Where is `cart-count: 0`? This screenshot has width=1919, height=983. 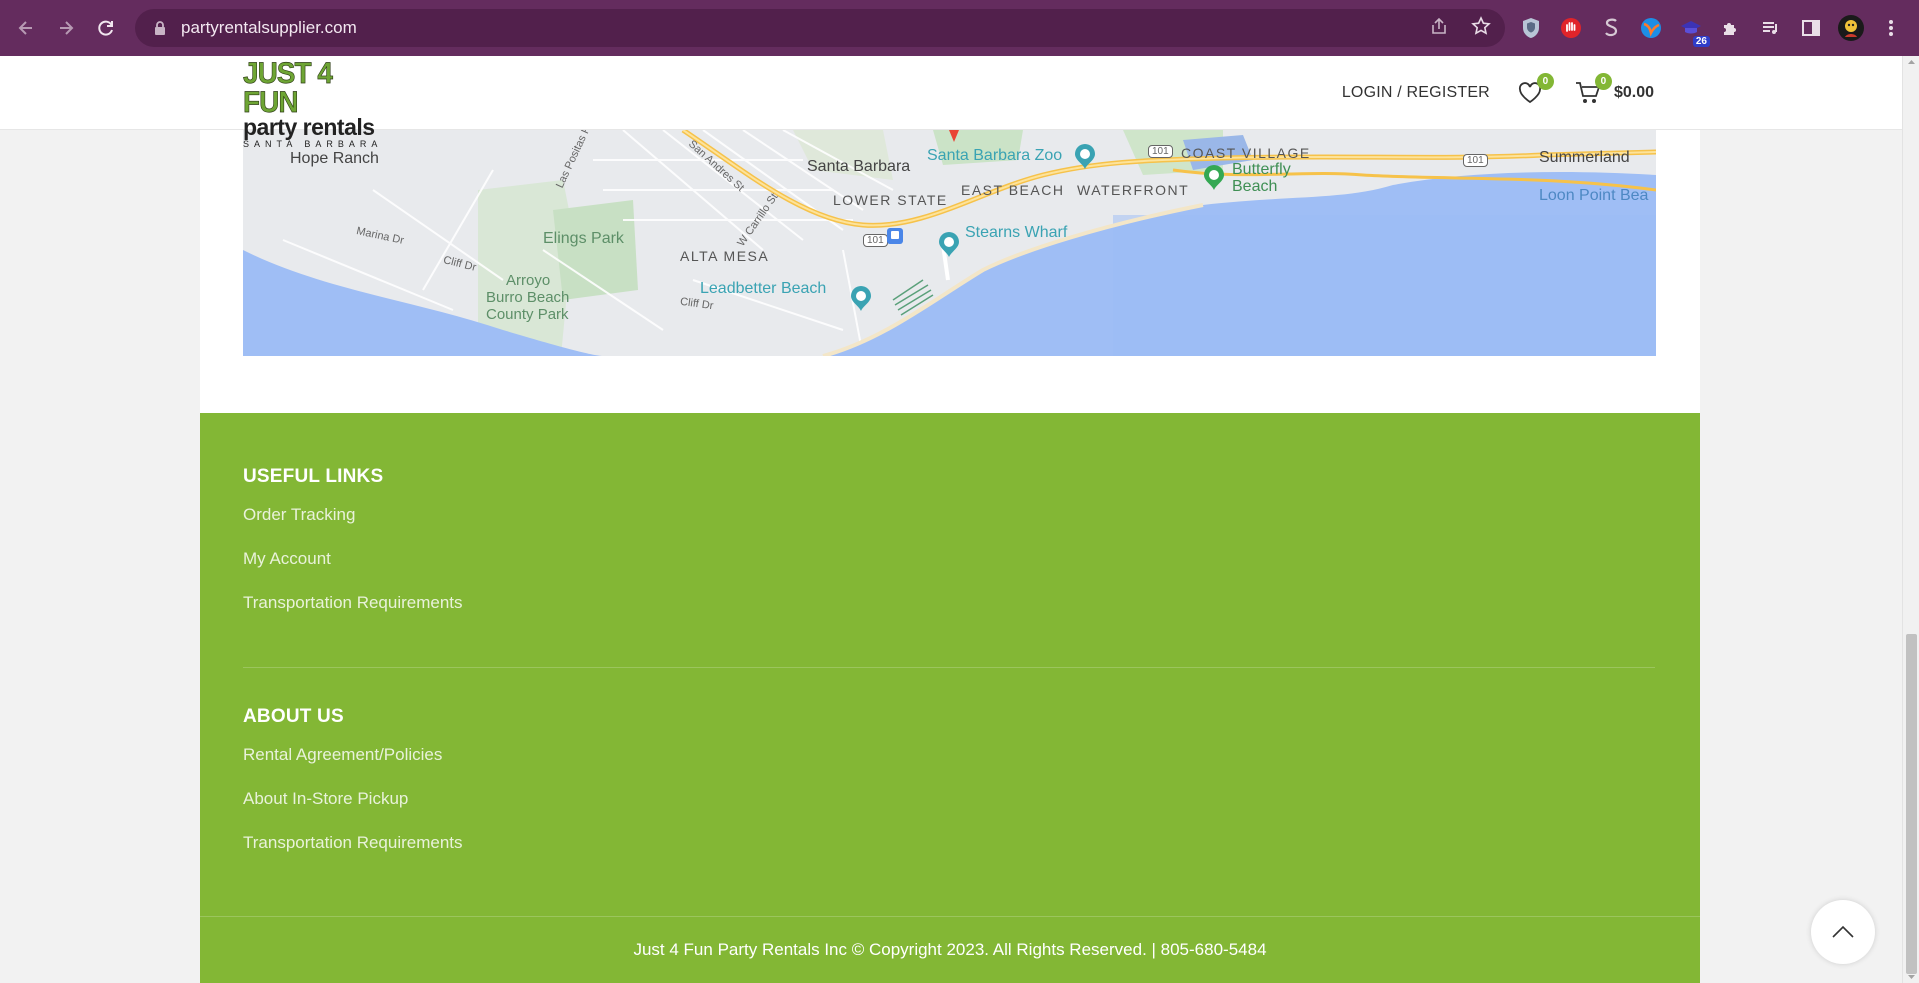
cart-count: 0 is located at coordinates (1603, 81).